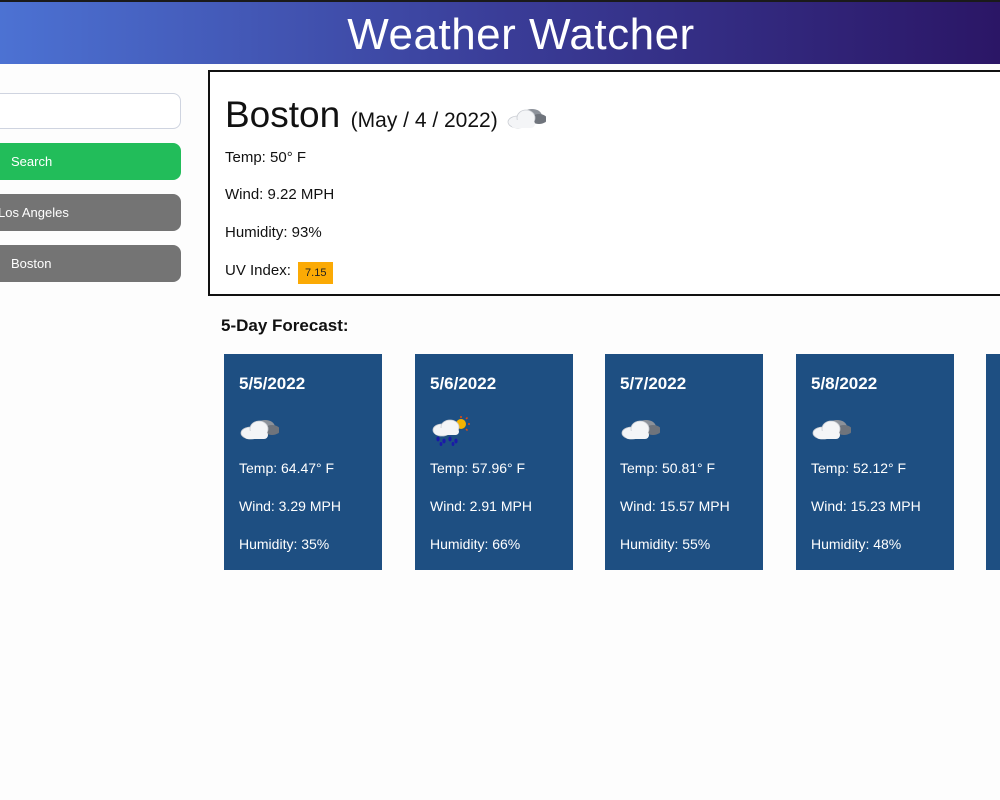 The width and height of the screenshot is (1000, 800). Describe the element at coordinates (856, 544) in the screenshot. I see `forecast-humidity: Humidity: 48%` at that location.